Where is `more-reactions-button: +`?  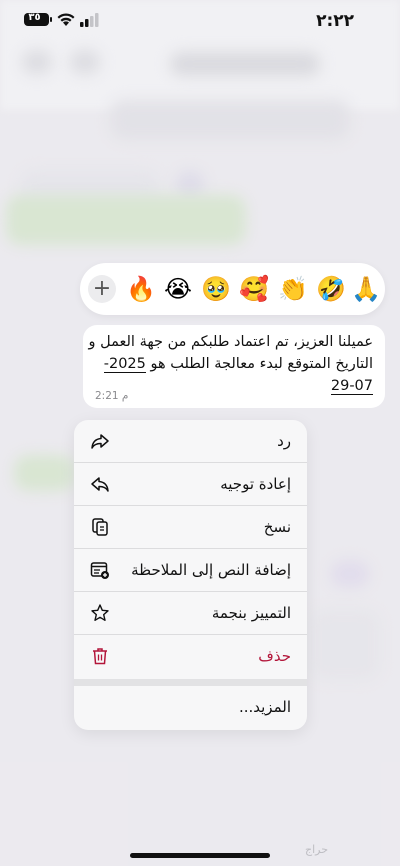 more-reactions-button: + is located at coordinates (102, 289).